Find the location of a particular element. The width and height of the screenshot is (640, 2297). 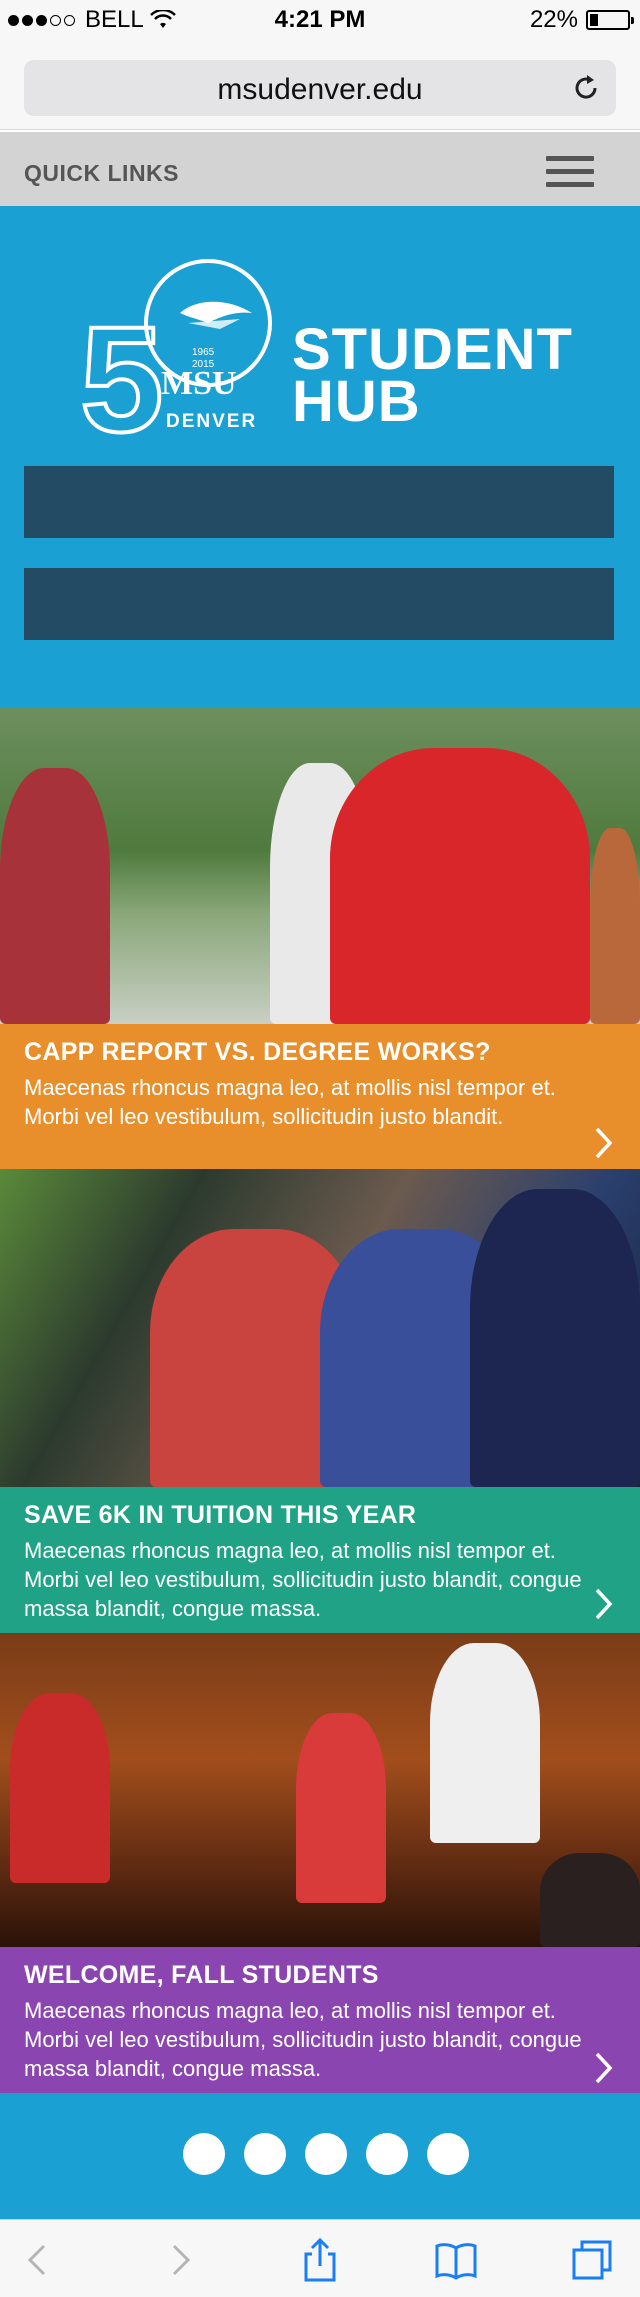

pager-dots is located at coordinates (326, 2154).